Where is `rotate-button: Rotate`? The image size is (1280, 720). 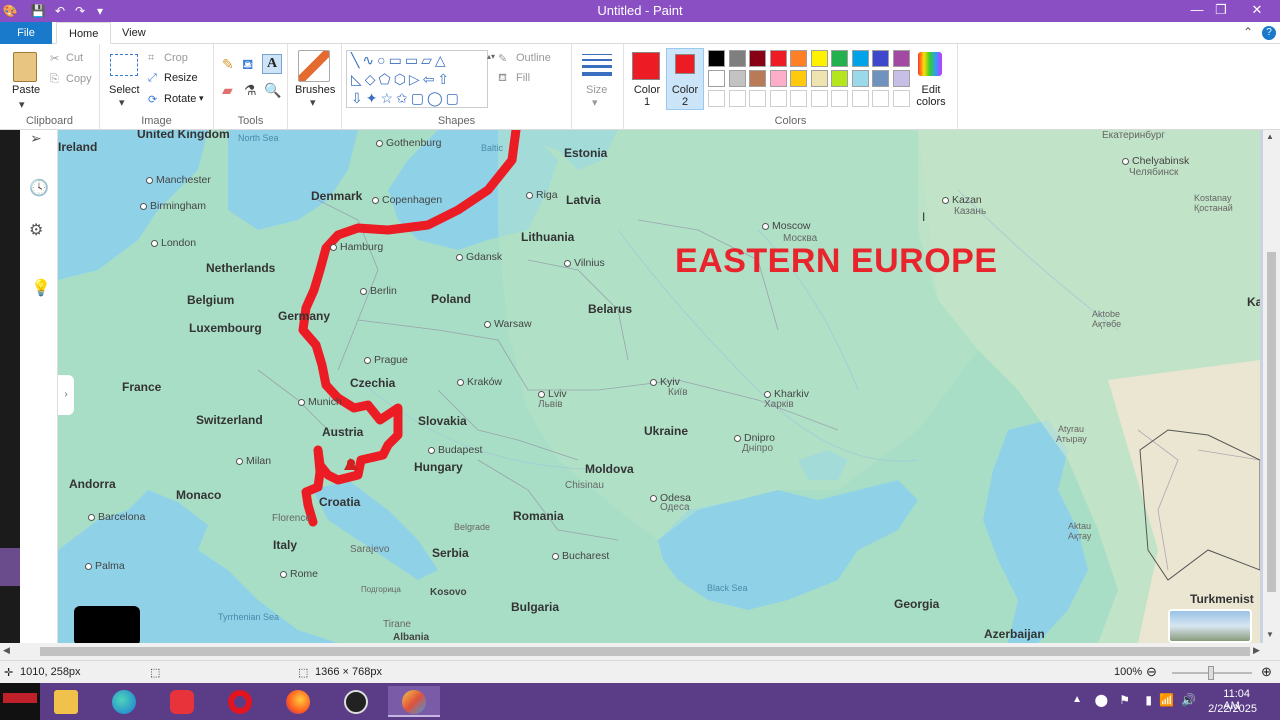
rotate-button: Rotate is located at coordinates (180, 99).